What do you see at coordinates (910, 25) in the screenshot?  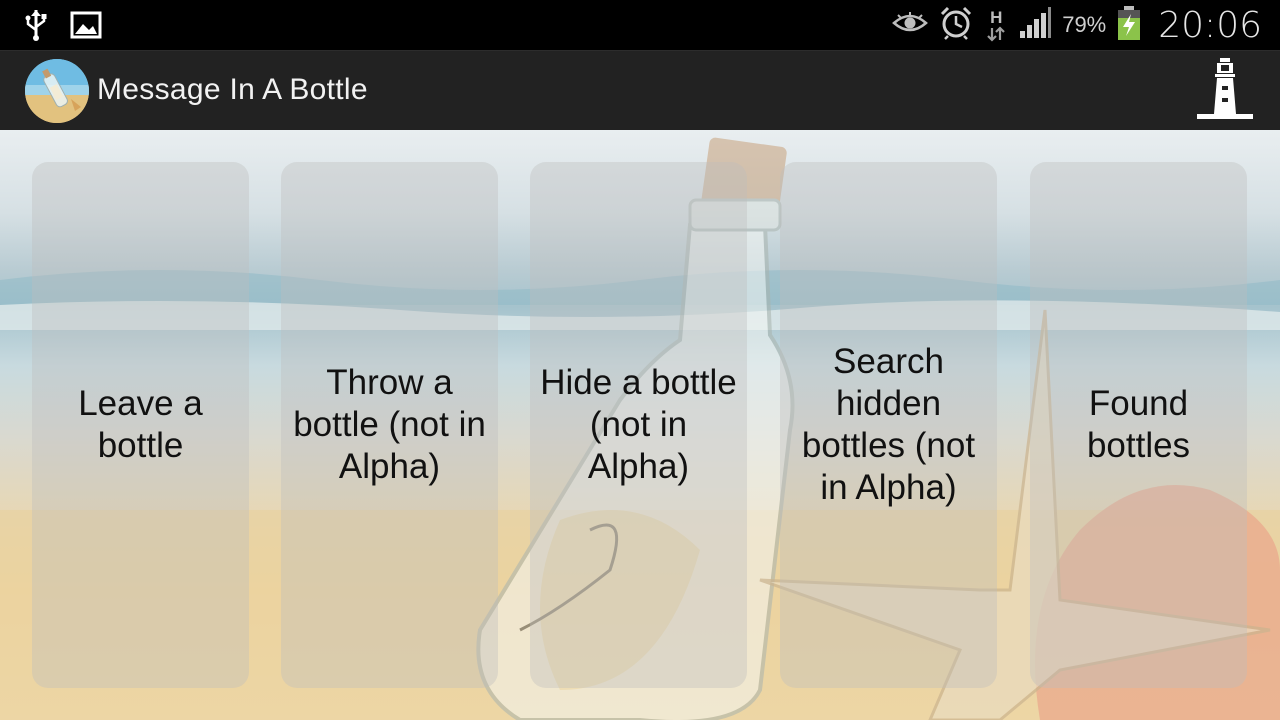 I see `eye-icon` at bounding box center [910, 25].